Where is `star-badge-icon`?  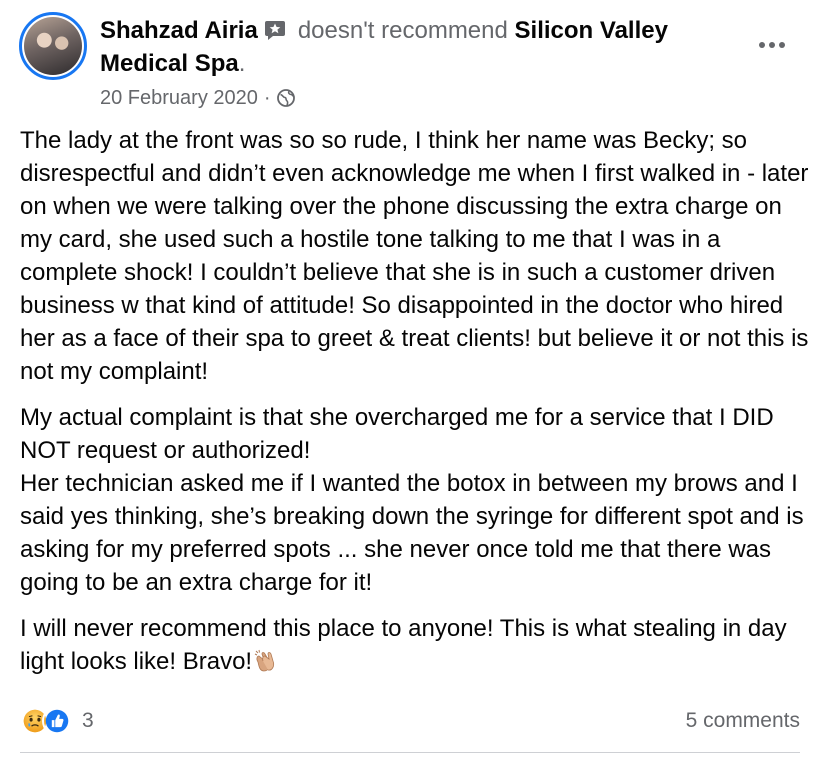 star-badge-icon is located at coordinates (274, 30).